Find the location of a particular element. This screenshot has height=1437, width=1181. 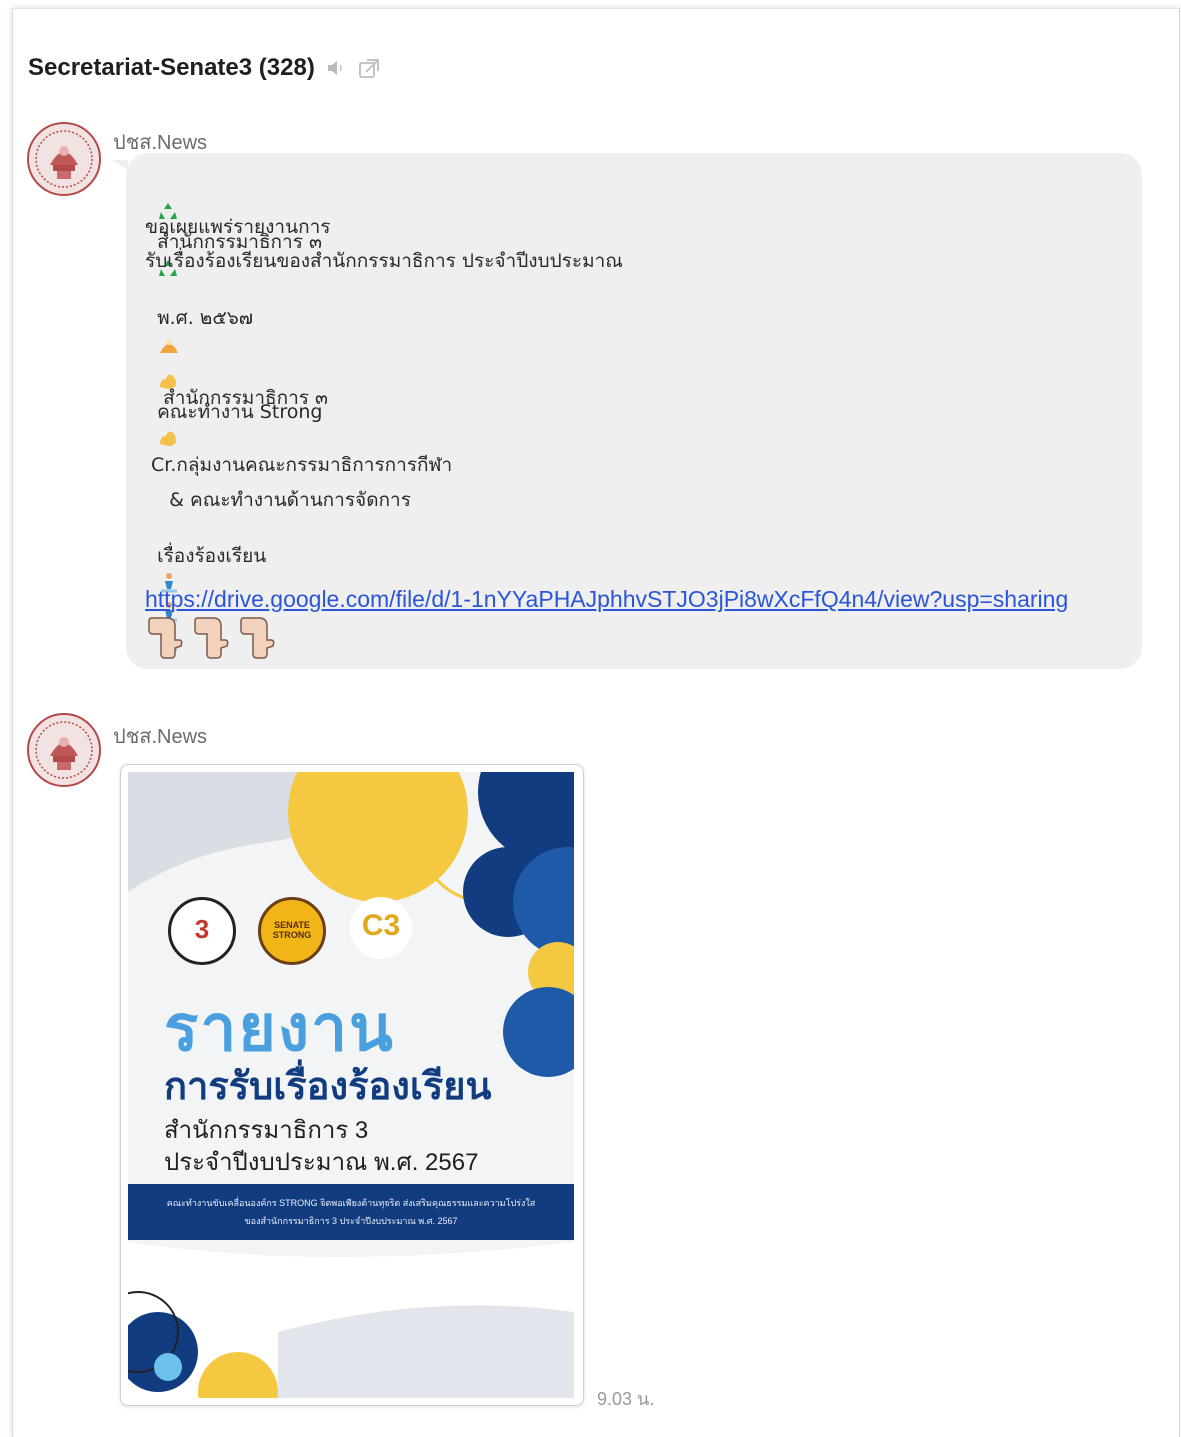

logo-senate-strong: SENATE STRONG is located at coordinates (292, 931).